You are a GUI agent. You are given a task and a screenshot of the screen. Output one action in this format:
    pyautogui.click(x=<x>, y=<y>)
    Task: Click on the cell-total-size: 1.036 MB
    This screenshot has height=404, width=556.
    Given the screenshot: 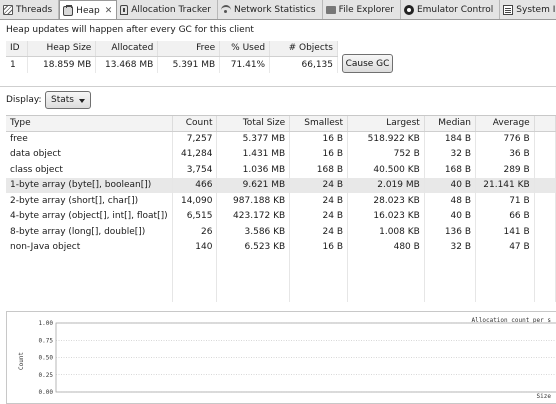 What is the action you would take?
    pyautogui.click(x=253, y=170)
    